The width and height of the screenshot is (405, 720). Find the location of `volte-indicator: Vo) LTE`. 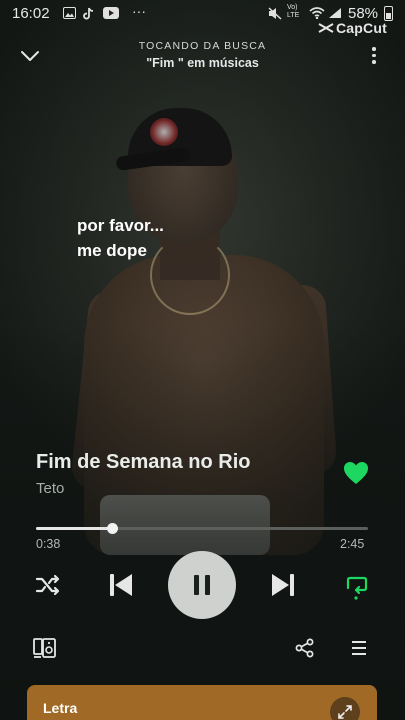

volte-indicator: Vo) LTE is located at coordinates (293, 12).